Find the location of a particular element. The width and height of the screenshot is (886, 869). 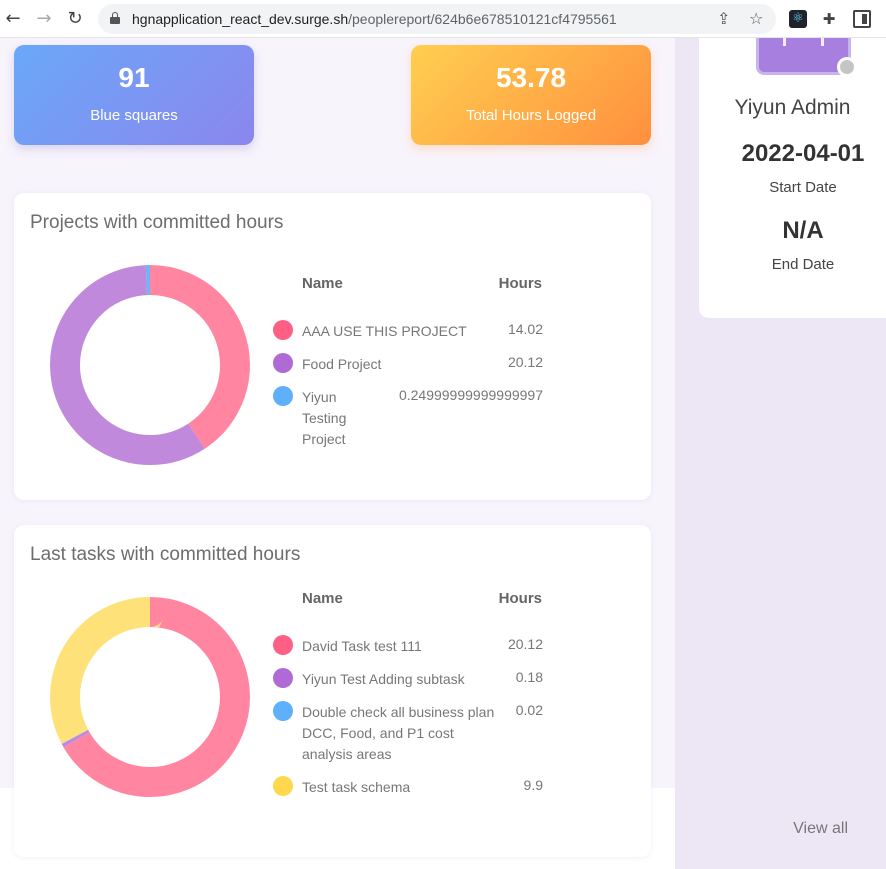

lock-icon is located at coordinates (115, 18).